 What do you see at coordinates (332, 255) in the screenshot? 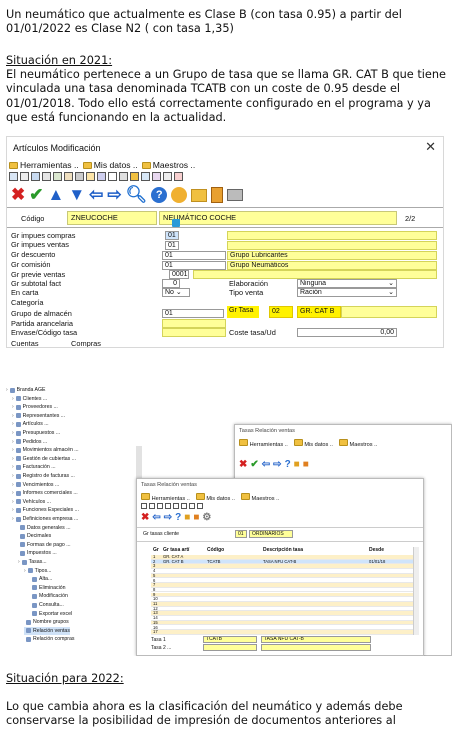
I see `grupo-lubricantes-field: Grupo Lubricantes` at bounding box center [332, 255].